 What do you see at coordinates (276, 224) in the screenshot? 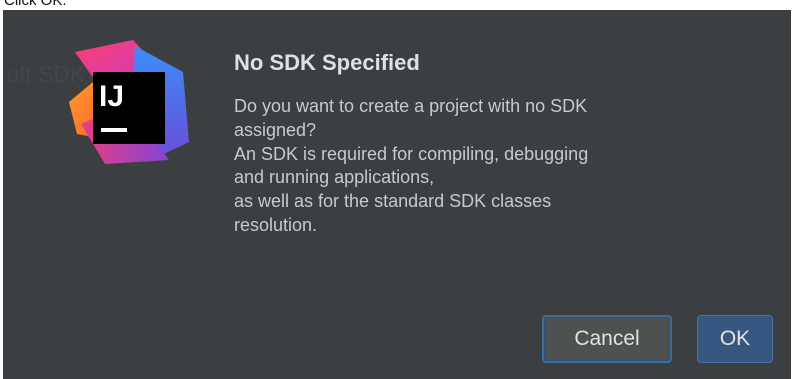
I see `message-line: resolution.` at bounding box center [276, 224].